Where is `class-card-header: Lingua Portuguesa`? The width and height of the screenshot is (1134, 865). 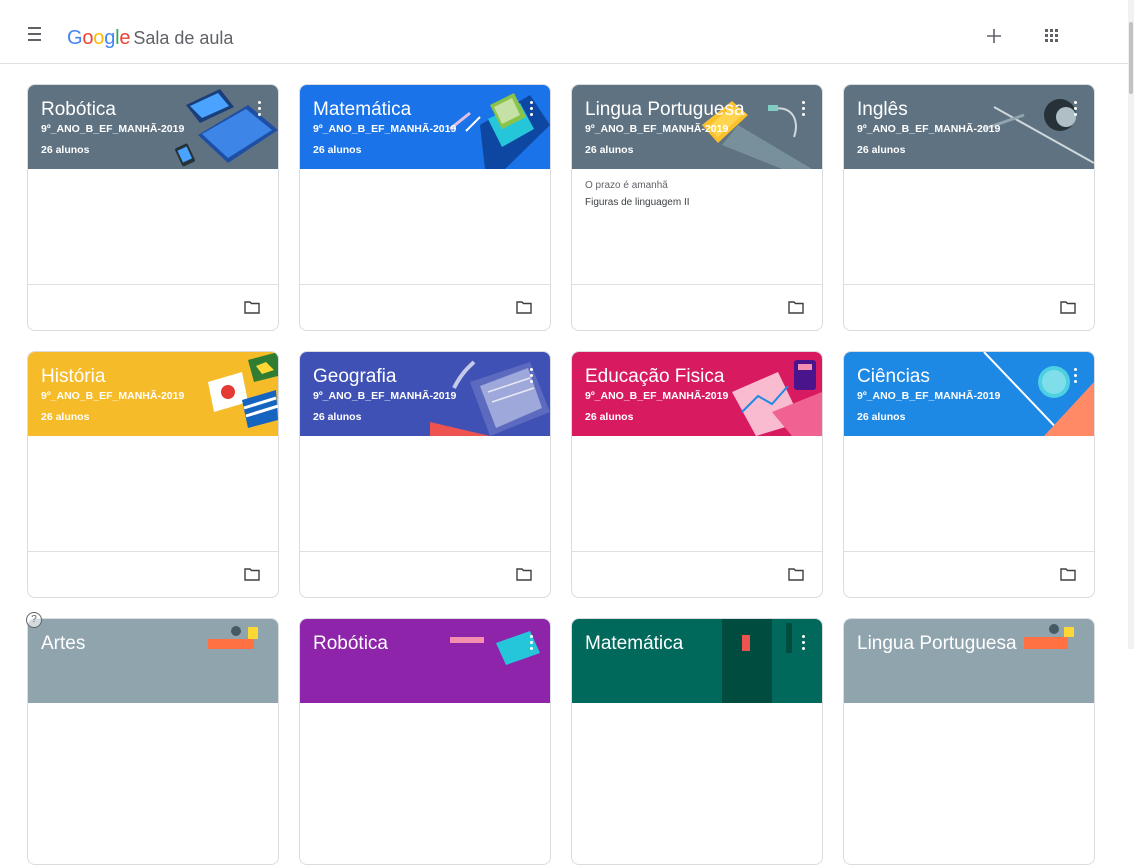 class-card-header: Lingua Portuguesa is located at coordinates (969, 661).